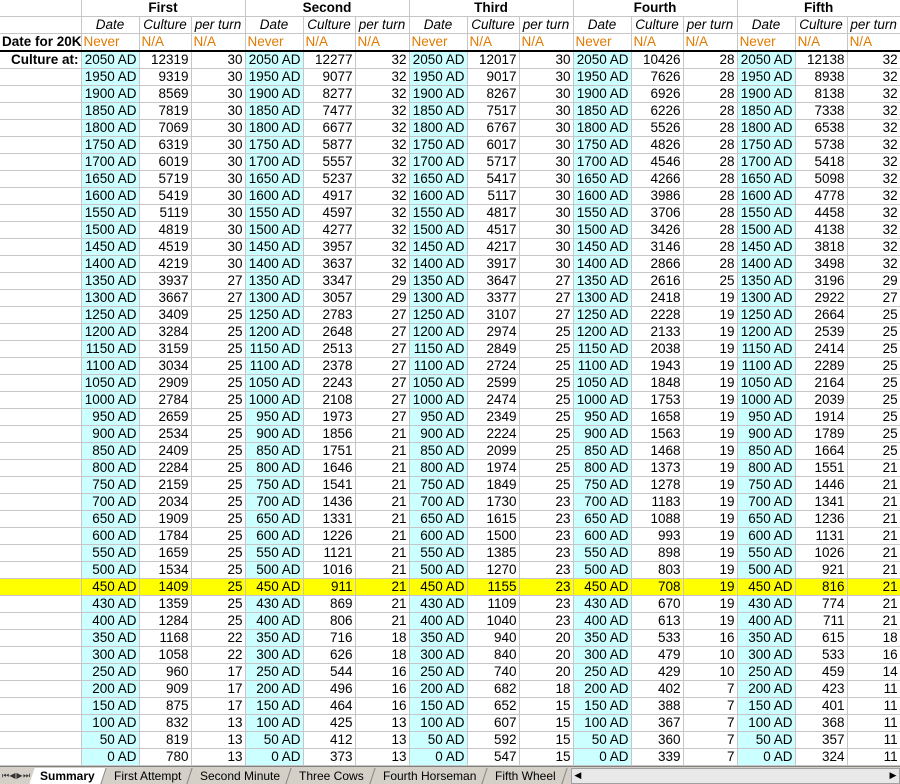 This screenshot has height=784, width=900. I want to click on culture-cell: 3034, so click(165, 366).